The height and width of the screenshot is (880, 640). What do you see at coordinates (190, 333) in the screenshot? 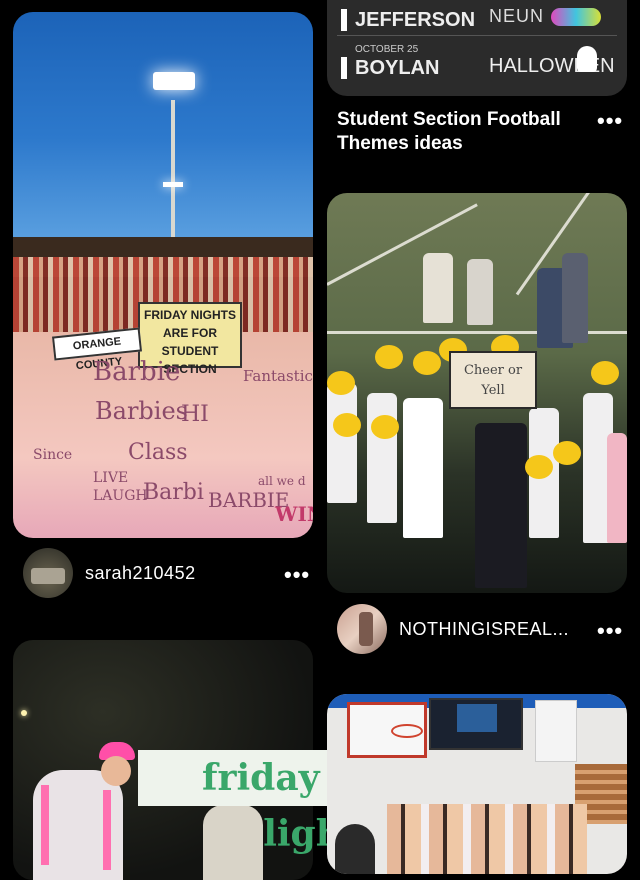
I see `sign-line: ARE FOR` at bounding box center [190, 333].